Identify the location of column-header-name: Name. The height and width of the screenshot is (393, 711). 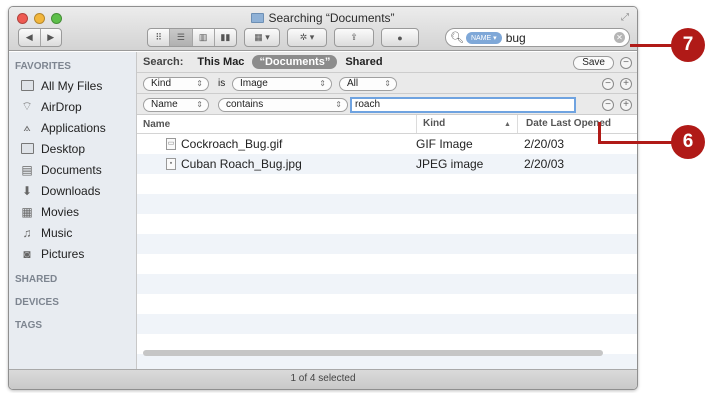
(156, 124).